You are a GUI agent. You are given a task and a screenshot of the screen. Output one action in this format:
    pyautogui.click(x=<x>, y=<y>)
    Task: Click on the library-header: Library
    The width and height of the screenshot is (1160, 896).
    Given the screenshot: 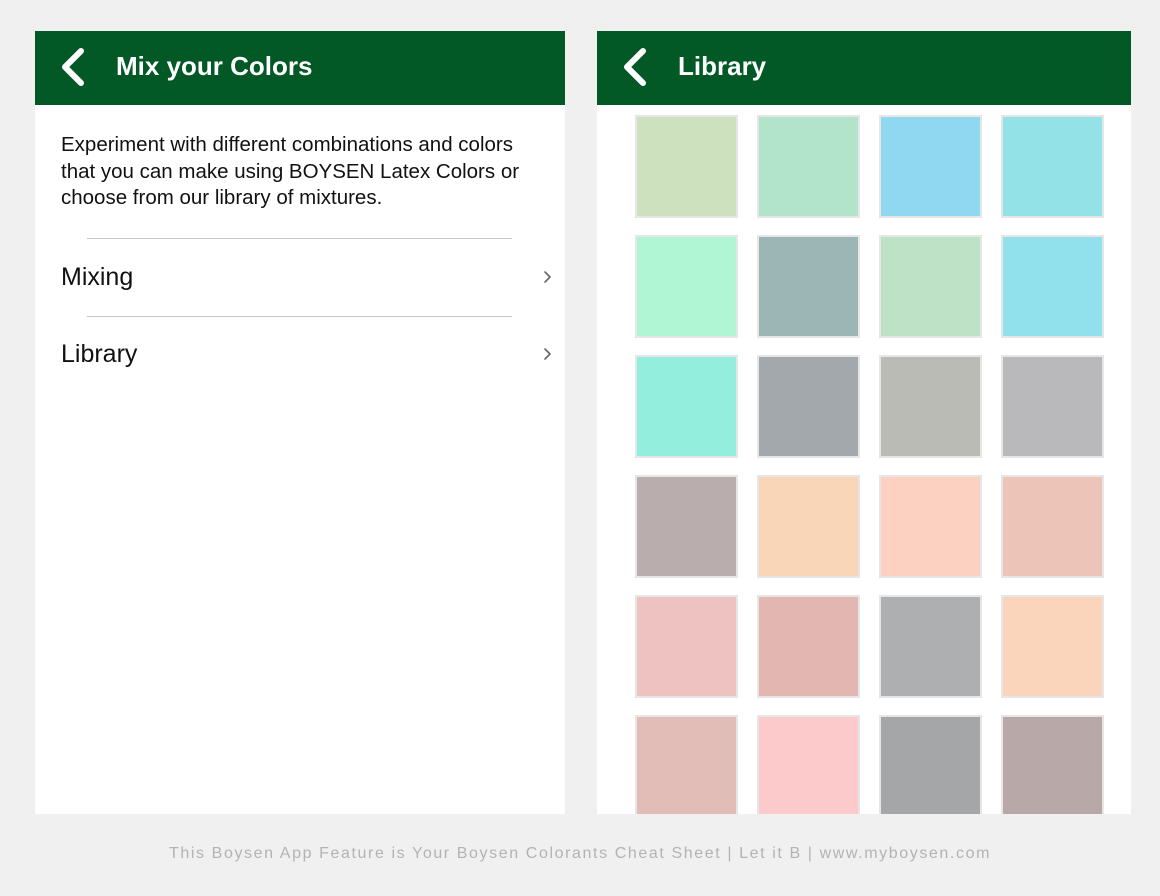 What is the action you would take?
    pyautogui.click(x=864, y=68)
    